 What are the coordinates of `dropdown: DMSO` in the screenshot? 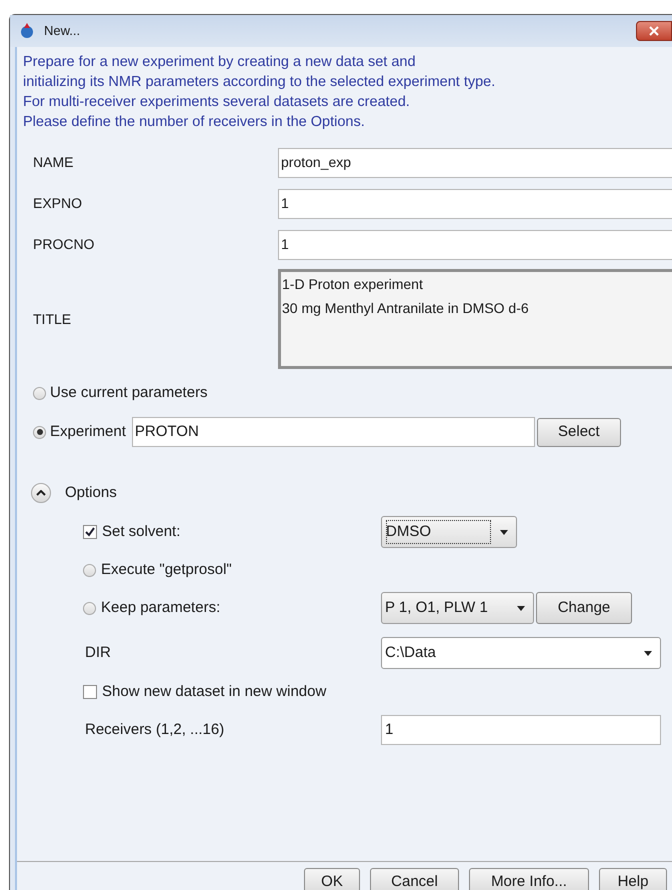 It's located at (449, 532).